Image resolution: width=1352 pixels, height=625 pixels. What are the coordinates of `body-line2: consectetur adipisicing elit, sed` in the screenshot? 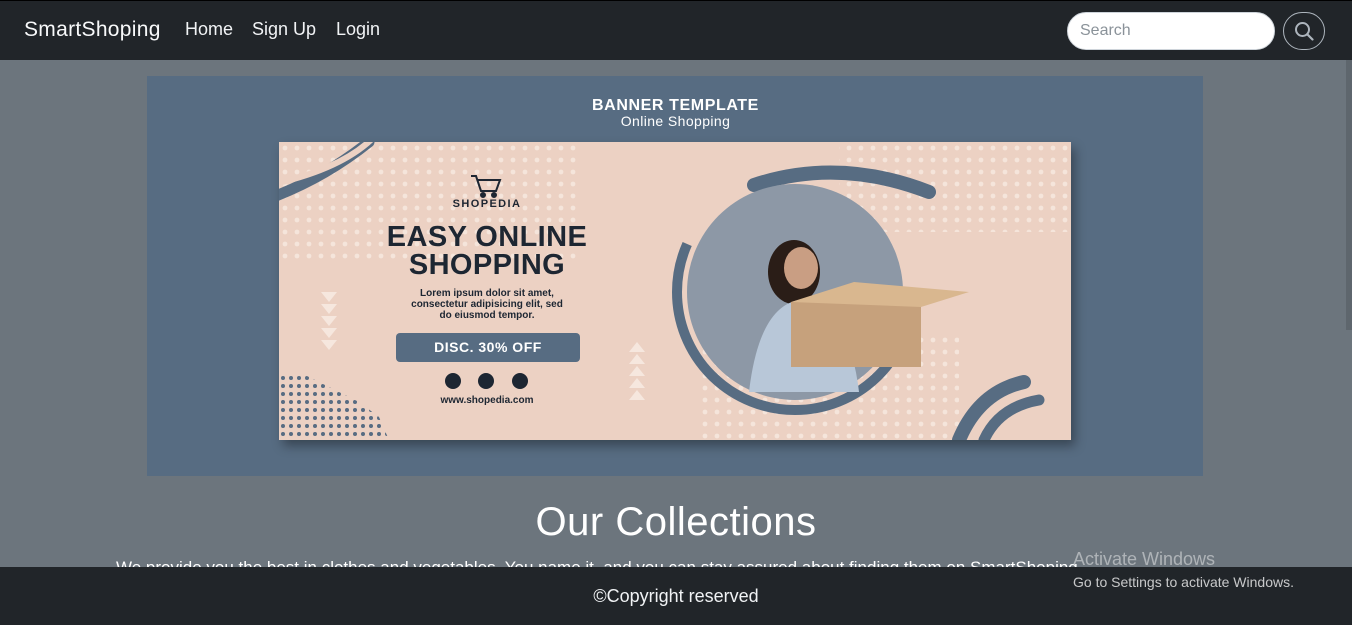 It's located at (487, 304).